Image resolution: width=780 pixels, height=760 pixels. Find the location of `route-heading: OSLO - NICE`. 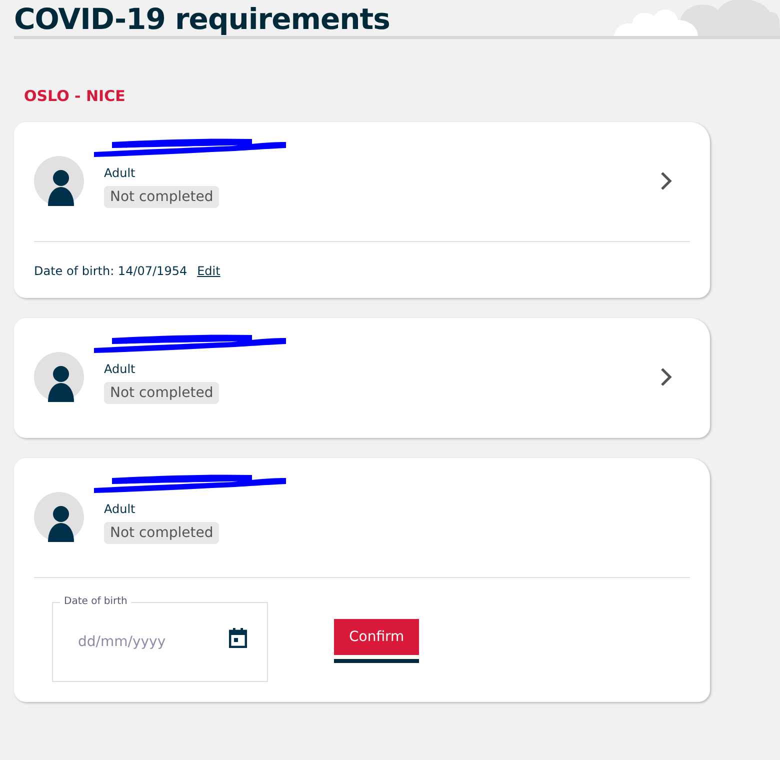

route-heading: OSLO - NICE is located at coordinates (74, 95).